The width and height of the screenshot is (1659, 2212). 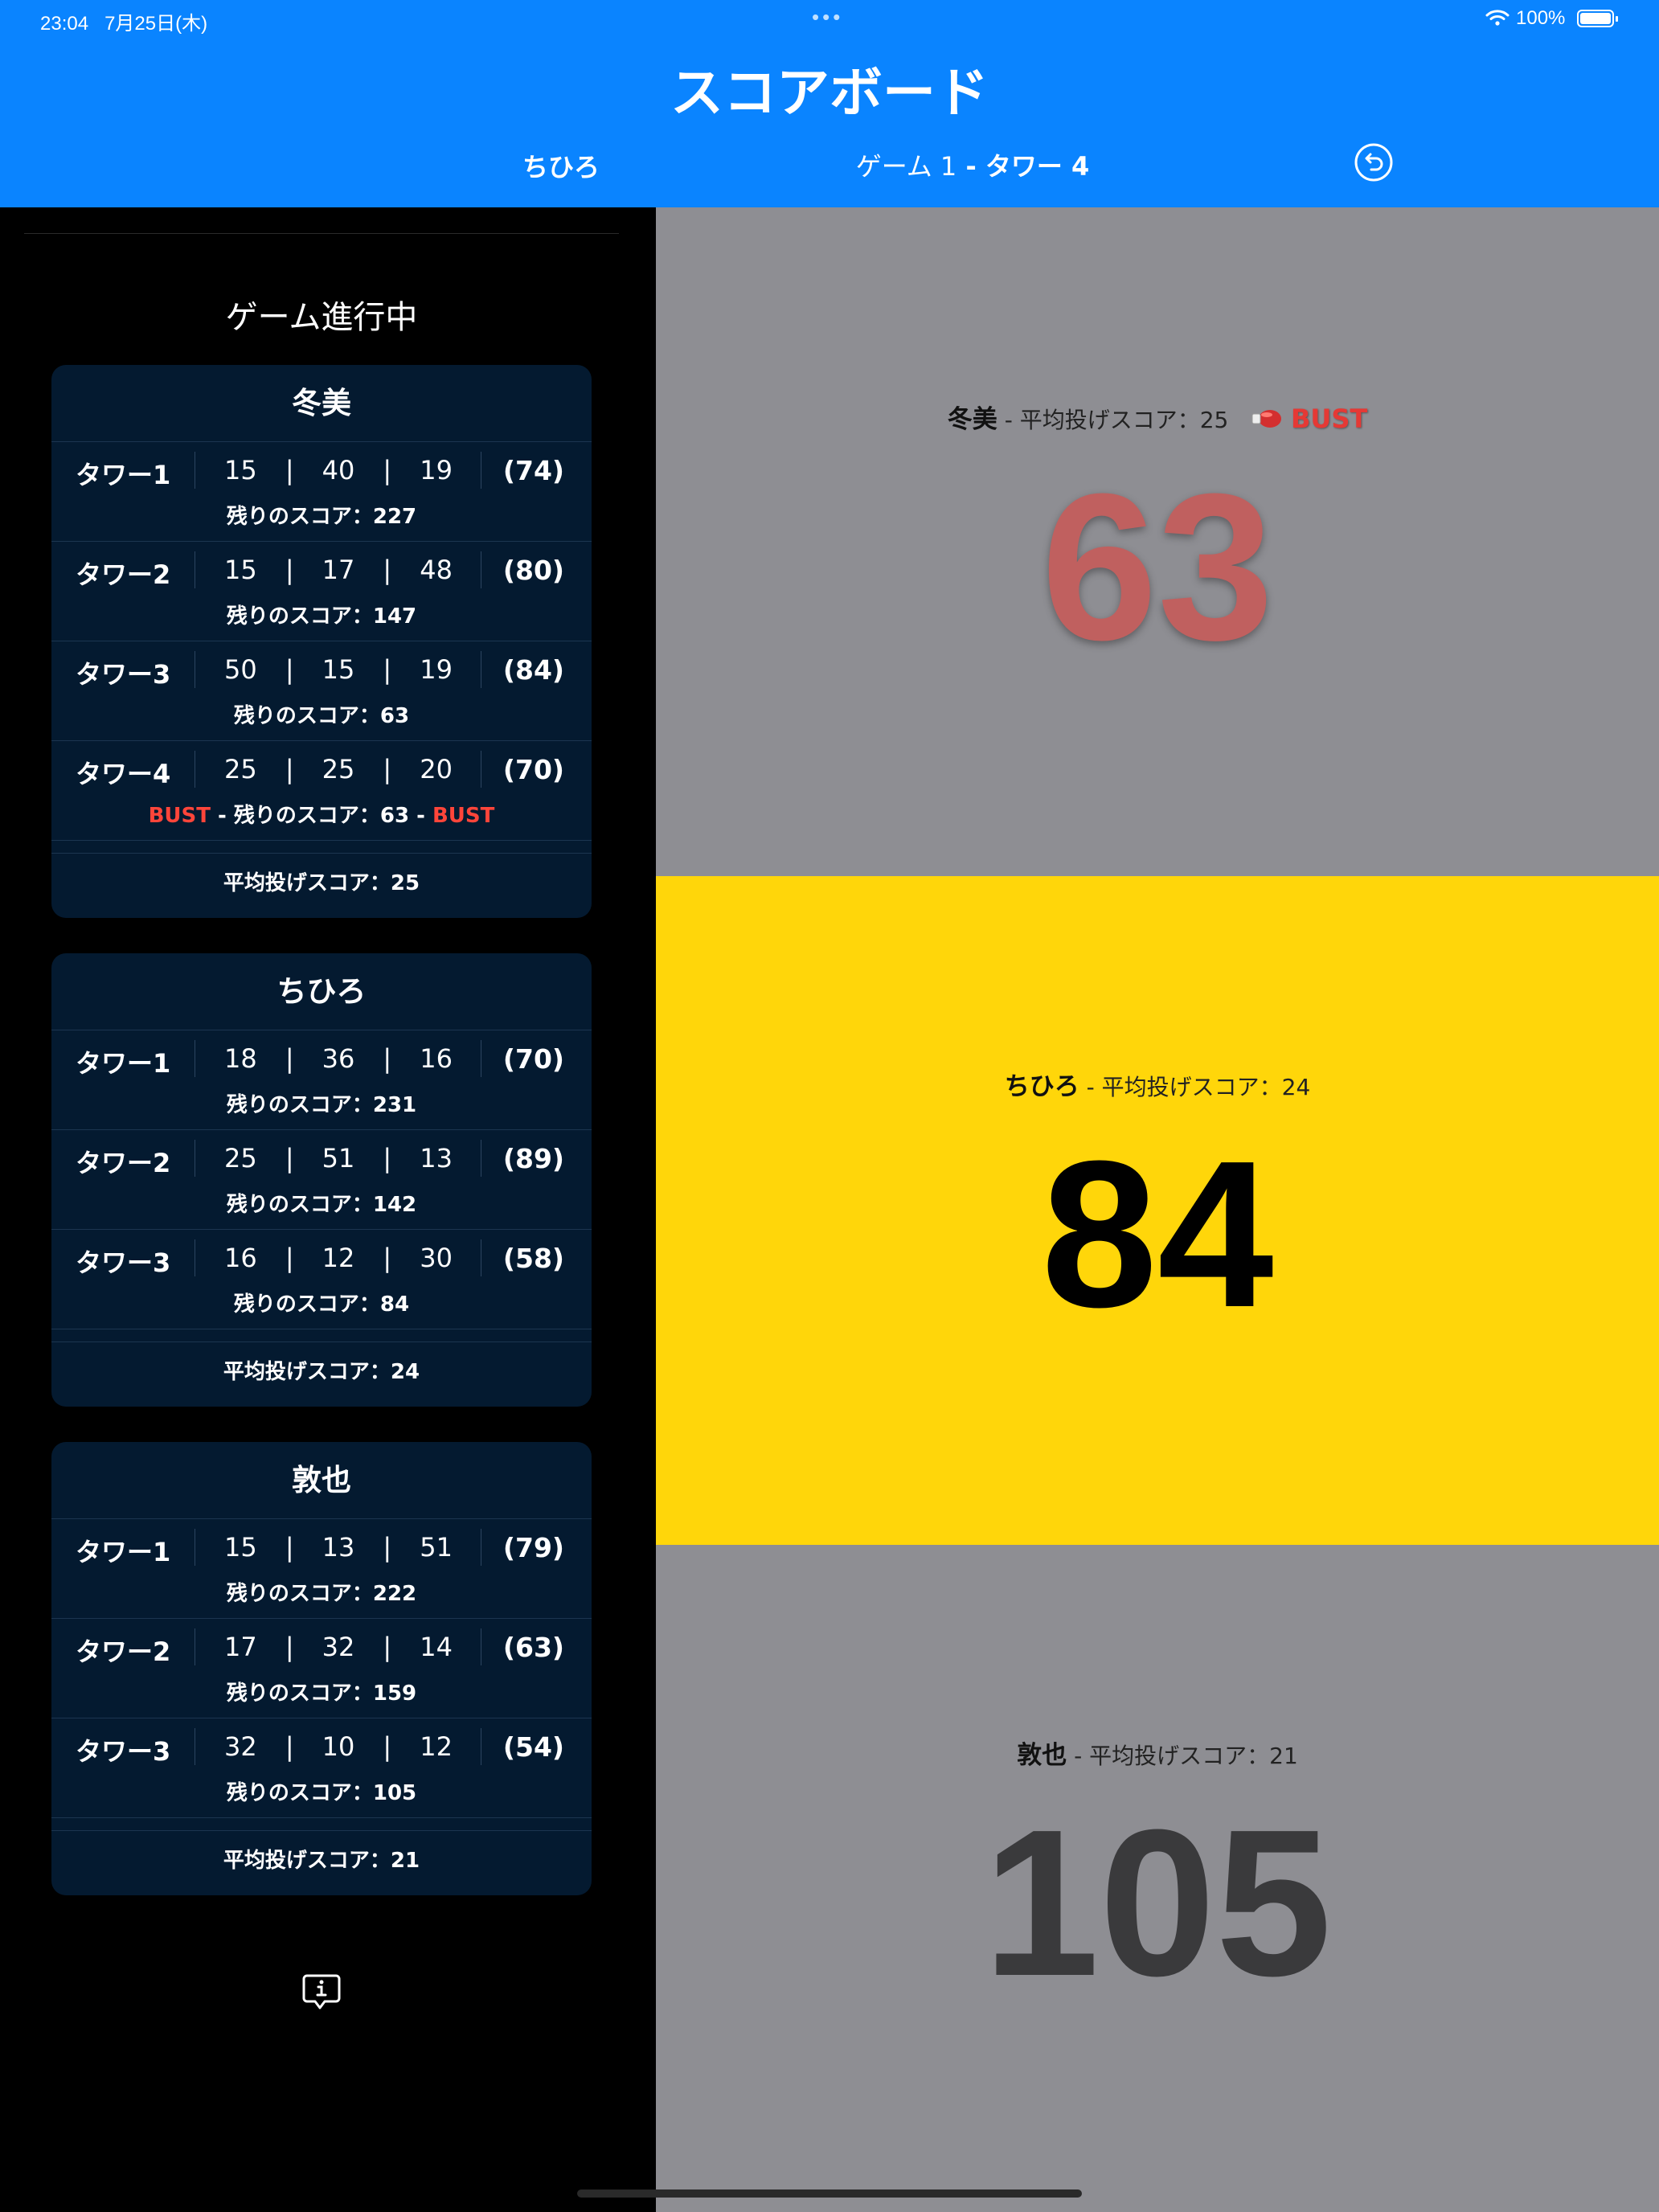 What do you see at coordinates (338, 769) in the screenshot?
I see `throw-scores: 25 | 25 | 20` at bounding box center [338, 769].